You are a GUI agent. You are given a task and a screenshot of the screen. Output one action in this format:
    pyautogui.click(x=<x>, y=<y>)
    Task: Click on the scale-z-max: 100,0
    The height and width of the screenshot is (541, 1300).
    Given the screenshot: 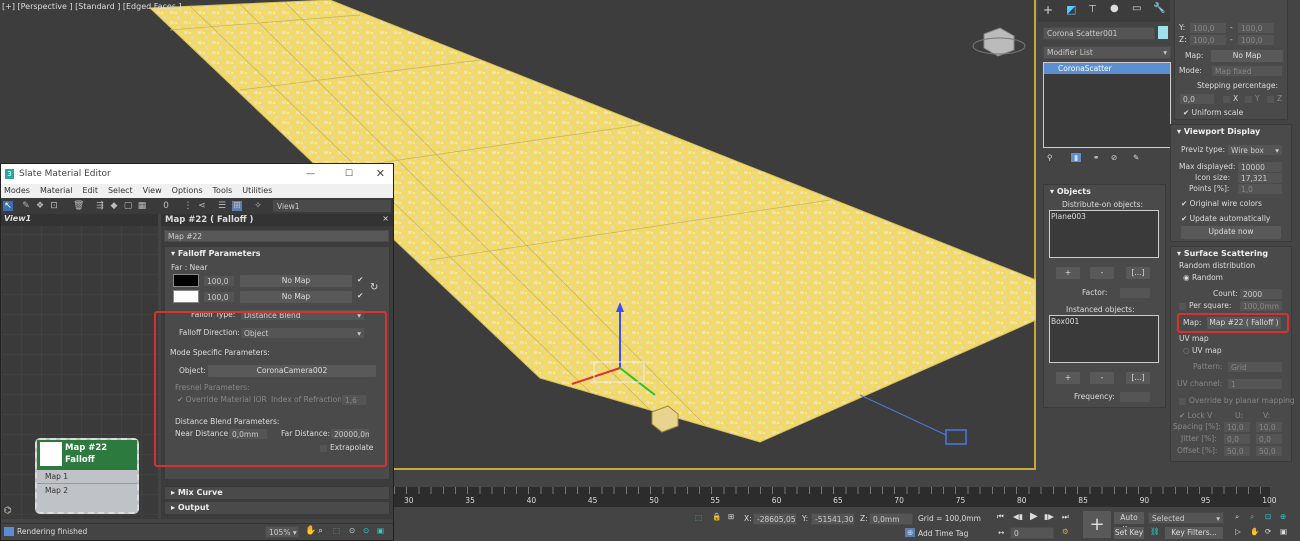 What is the action you would take?
    pyautogui.click(x=1256, y=40)
    